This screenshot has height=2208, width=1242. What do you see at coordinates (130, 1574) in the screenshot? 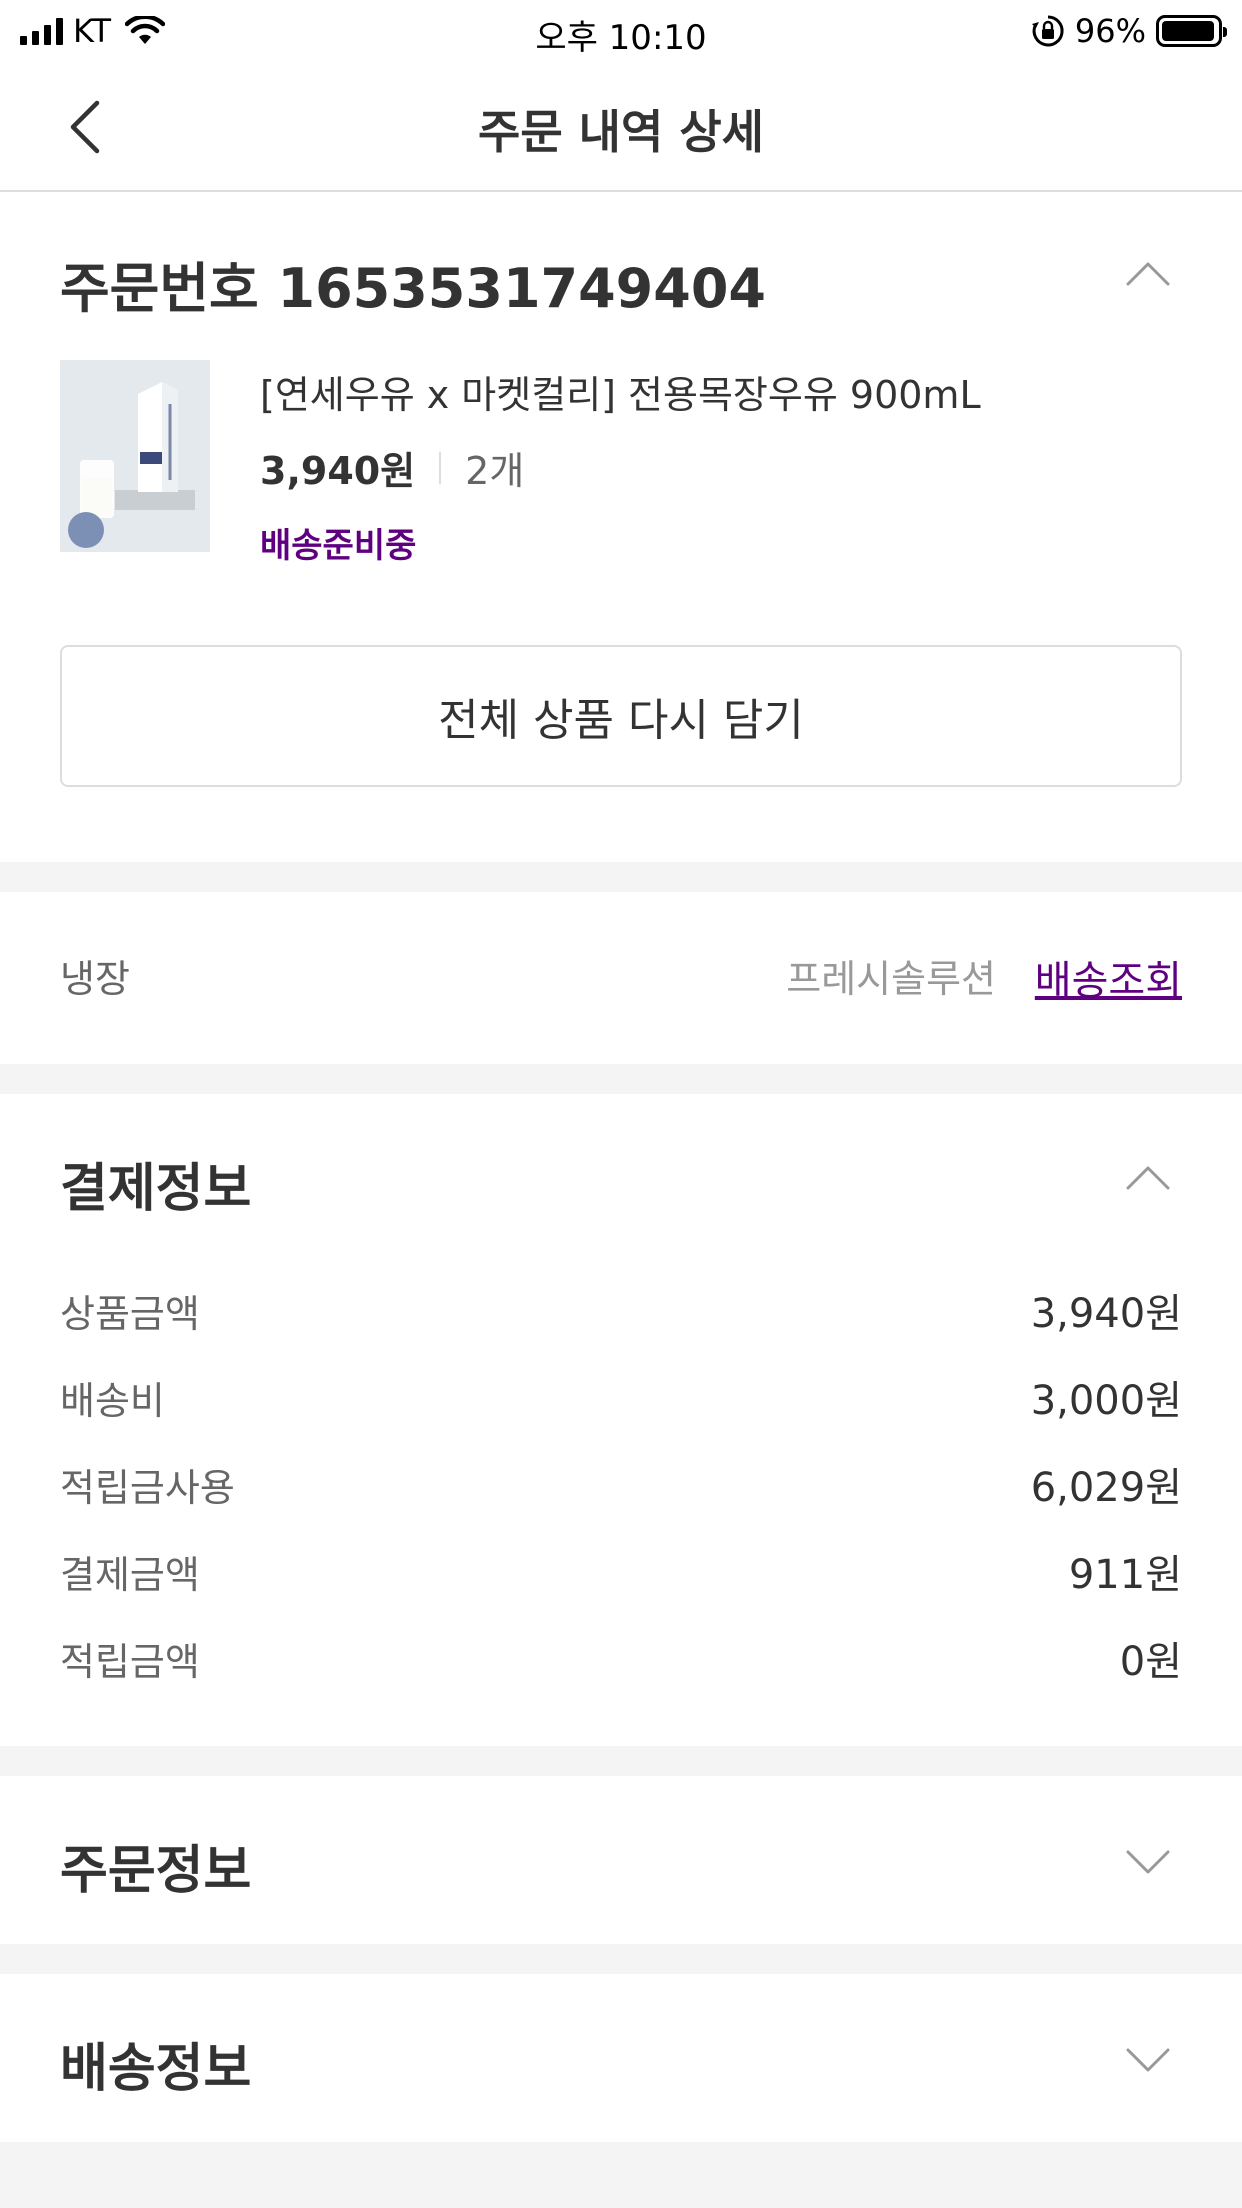
I see `payment-label: 결제금액` at bounding box center [130, 1574].